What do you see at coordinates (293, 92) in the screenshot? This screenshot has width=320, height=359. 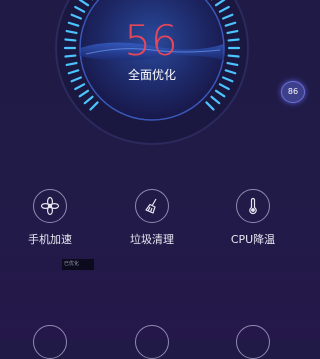 I see `floating-speed-ball: 86` at bounding box center [293, 92].